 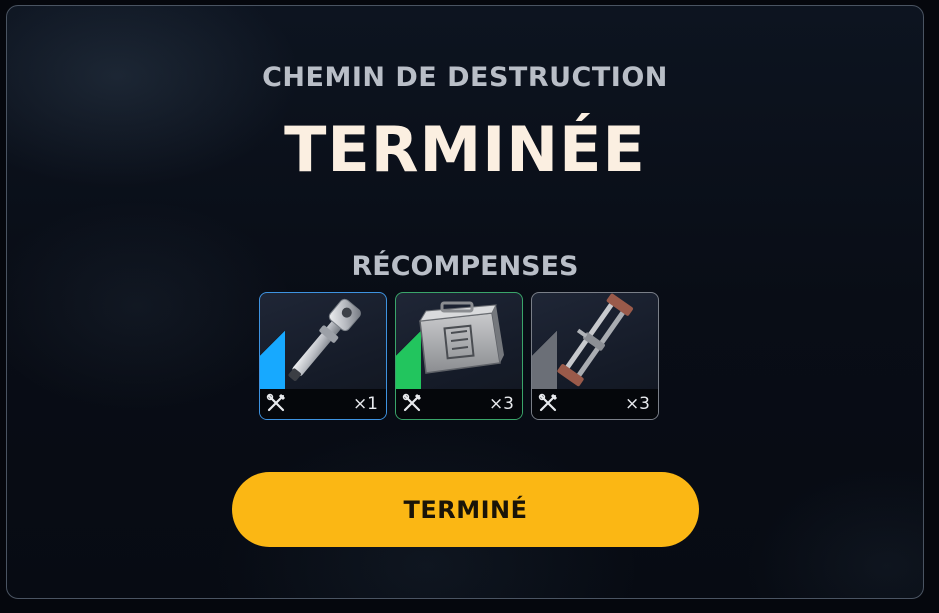 I want to click on modal-title: TERMINÉE, so click(x=465, y=149).